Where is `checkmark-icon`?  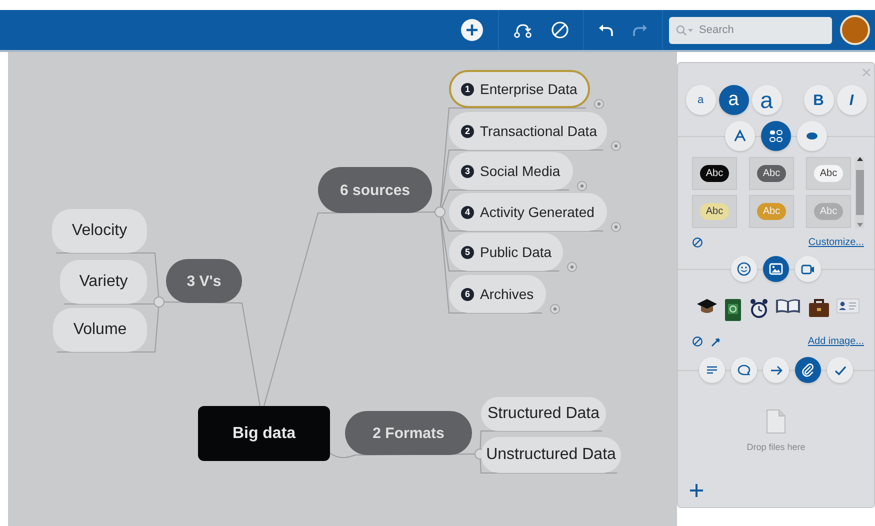
checkmark-icon is located at coordinates (840, 370).